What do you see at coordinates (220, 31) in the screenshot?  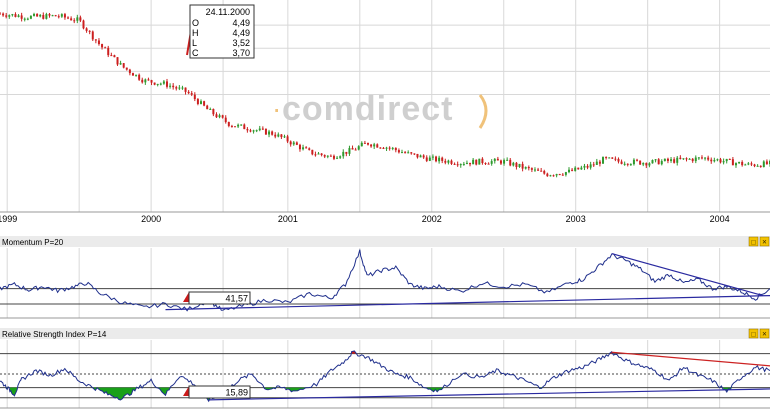 I see `price-tooltip: 24.11.2000 O 4,49 H 4,49 L 3,52 C 3,70` at bounding box center [220, 31].